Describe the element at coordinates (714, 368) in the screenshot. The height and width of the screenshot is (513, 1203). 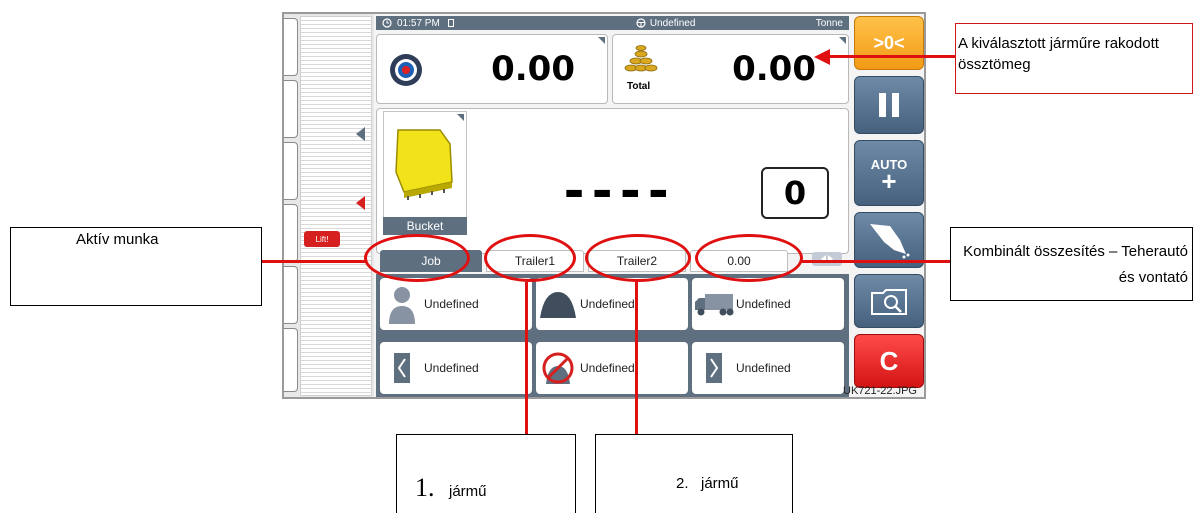
I see `destination-arrow-icon` at that location.